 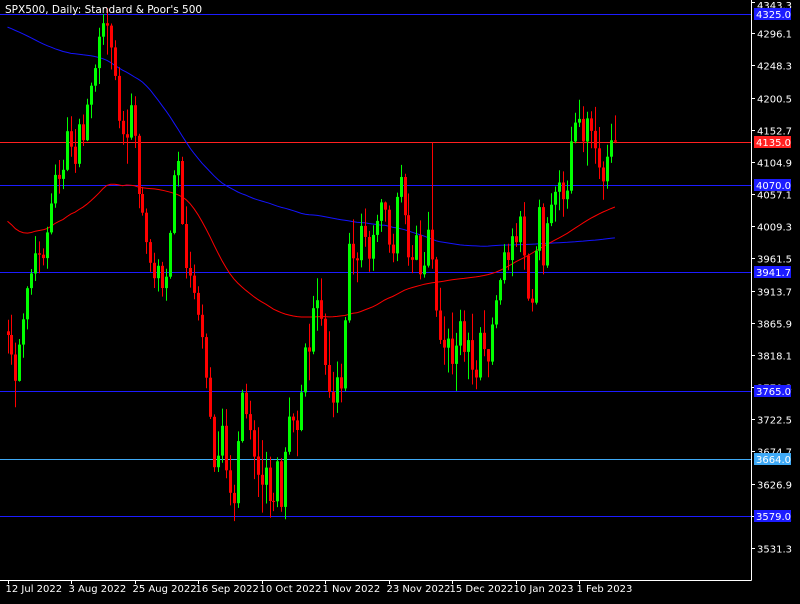 I want to click on level-price-tag: 3664.0, so click(x=772, y=459).